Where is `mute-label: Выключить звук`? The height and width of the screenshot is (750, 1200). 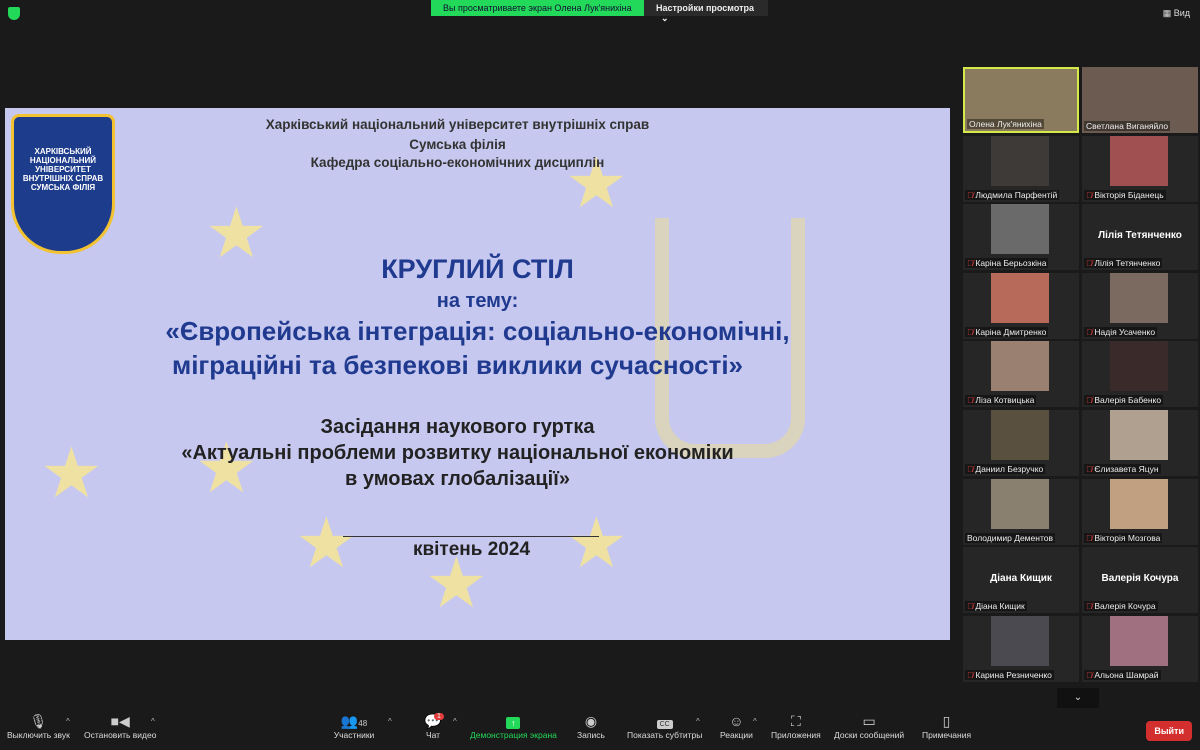 mute-label: Выключить звук is located at coordinates (38, 735).